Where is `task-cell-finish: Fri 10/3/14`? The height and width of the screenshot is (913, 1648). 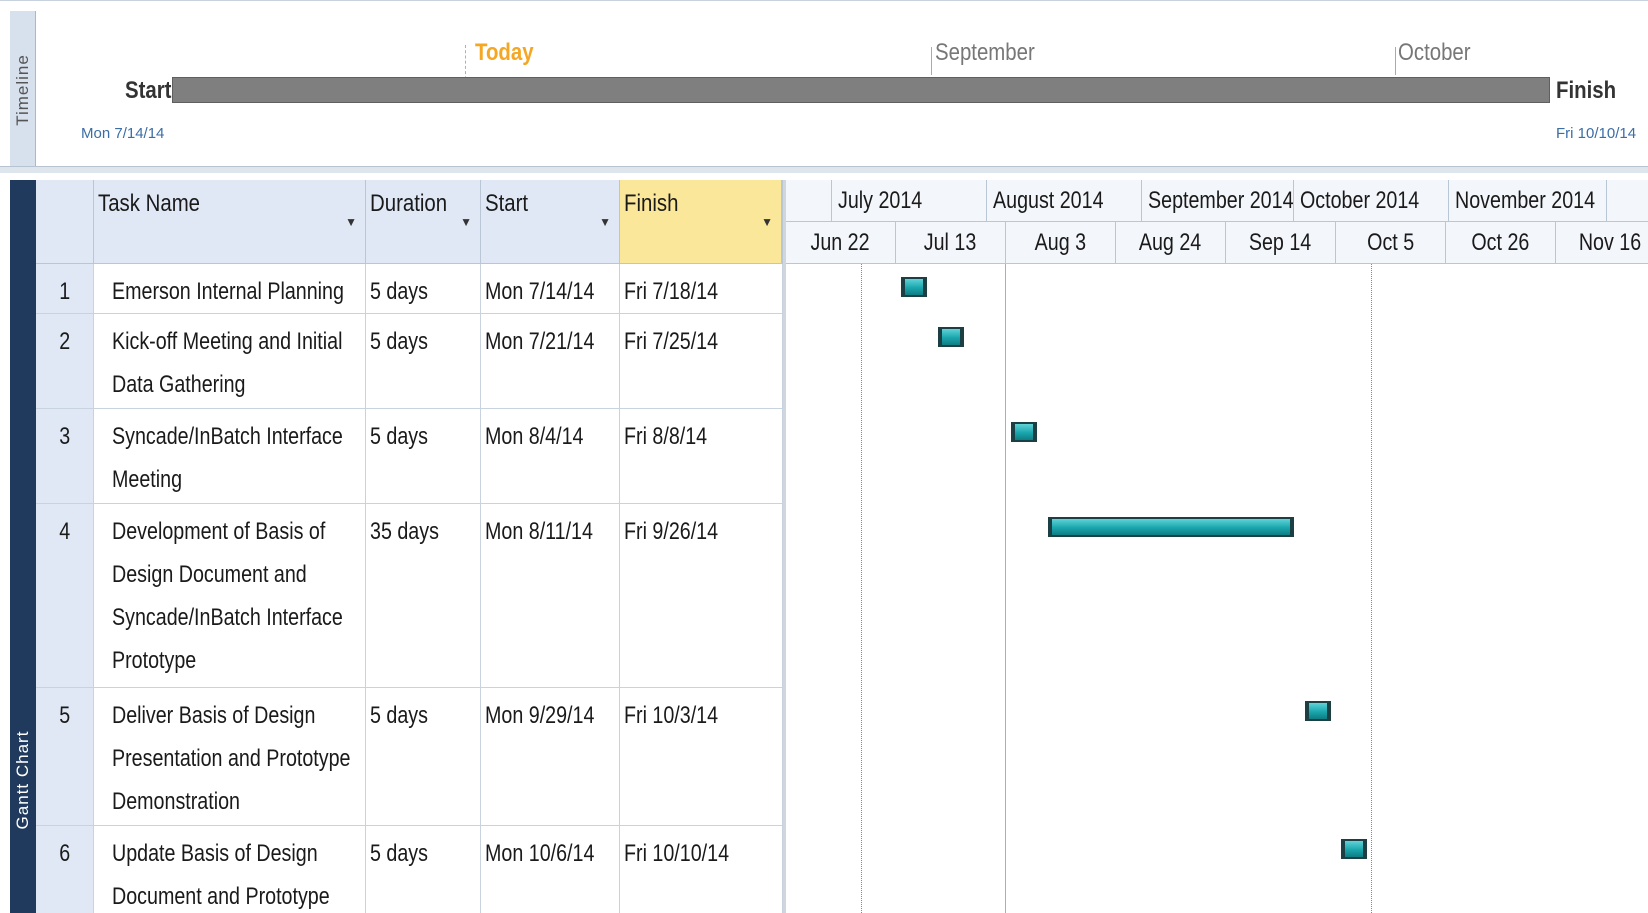 task-cell-finish: Fri 10/3/14 is located at coordinates (701, 756).